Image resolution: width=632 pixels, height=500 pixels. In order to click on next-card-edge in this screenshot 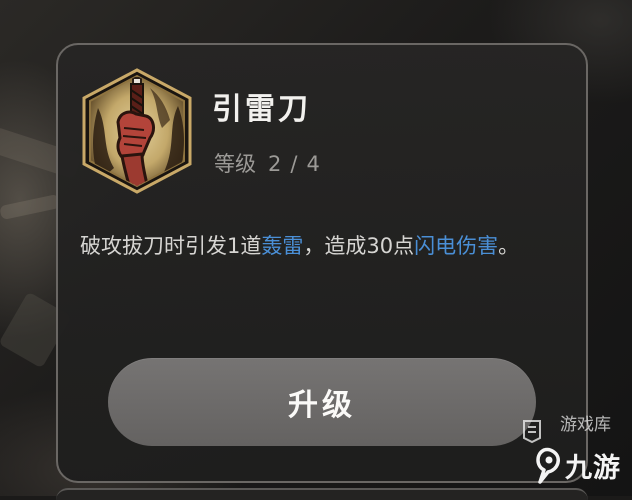, I will do `click(322, 494)`.